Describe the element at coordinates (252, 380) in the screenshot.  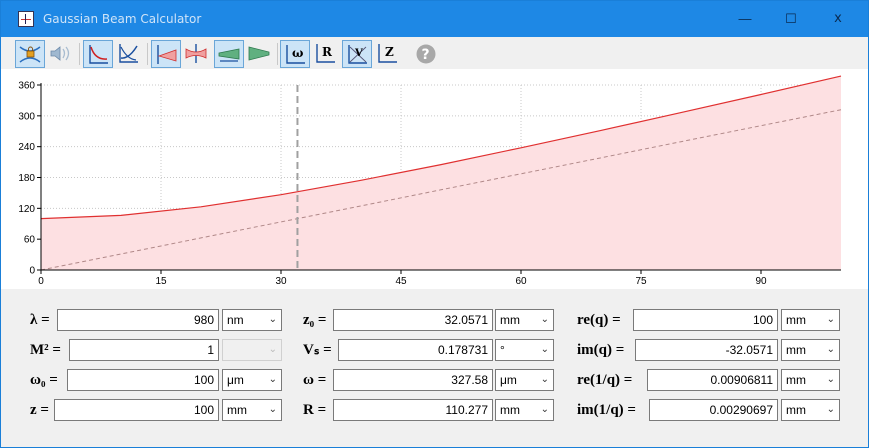
I see `omega0-unit-select: μm ⌄` at that location.